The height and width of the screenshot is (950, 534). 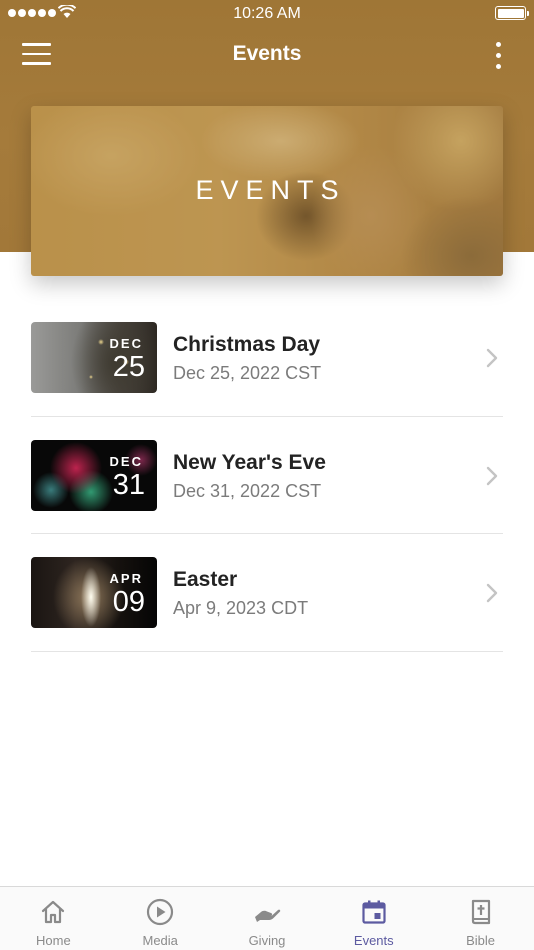 I want to click on tab-label: Media, so click(x=160, y=940).